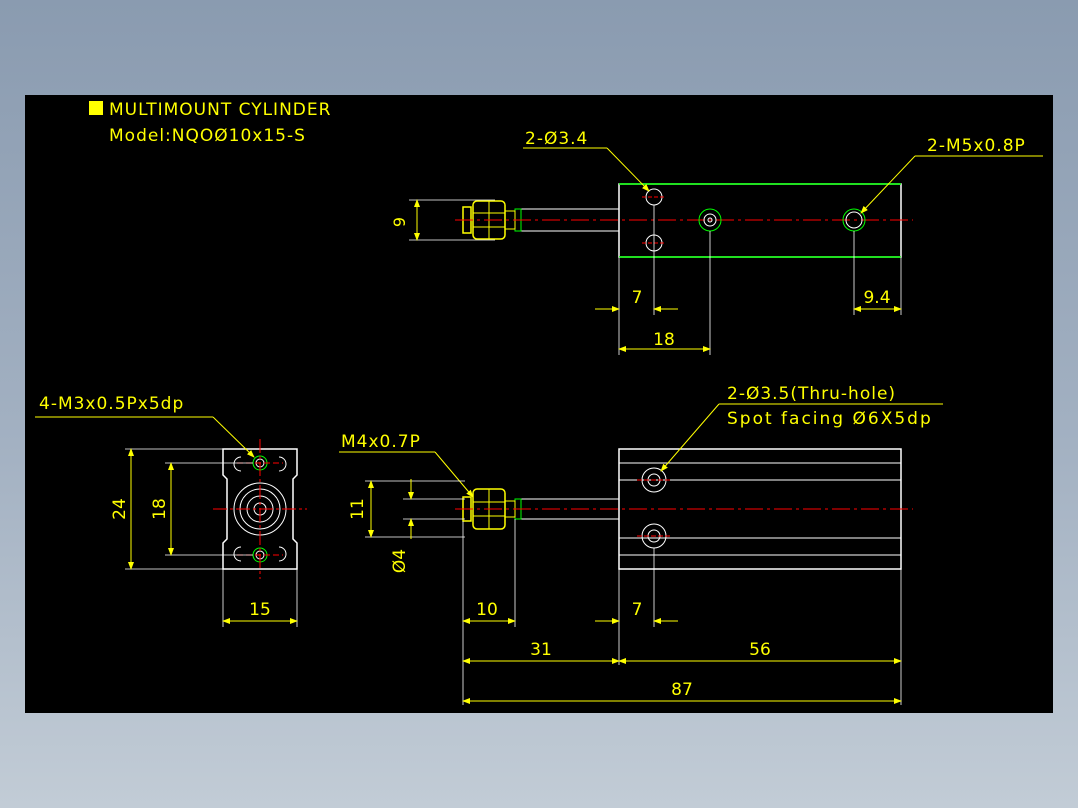  Describe the element at coordinates (96, 108) in the screenshot. I see `layer-color-swatch` at that location.